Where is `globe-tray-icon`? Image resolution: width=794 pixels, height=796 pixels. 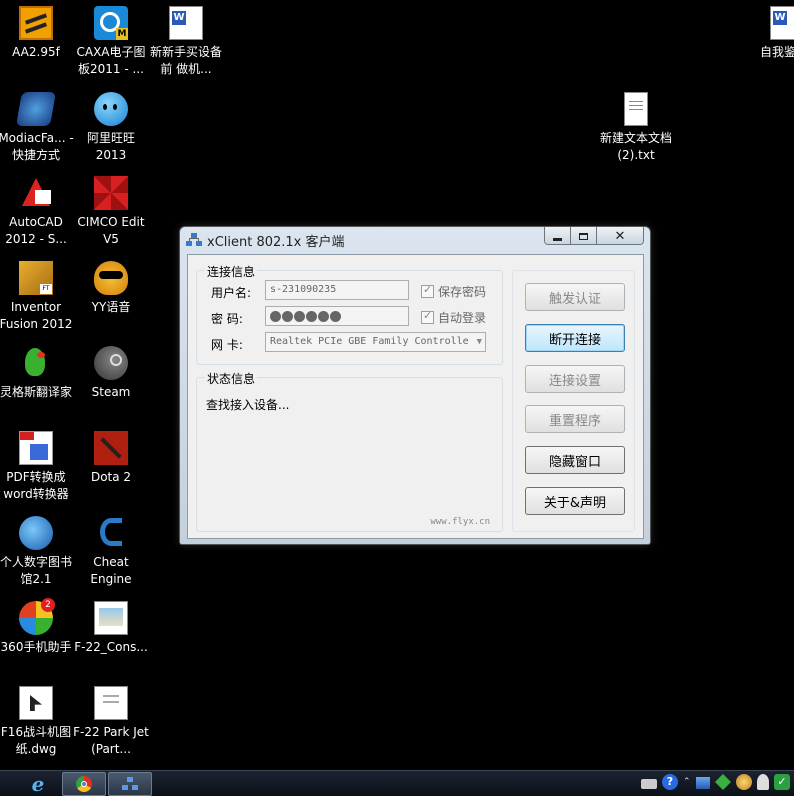
globe-tray-icon is located at coordinates (744, 782).